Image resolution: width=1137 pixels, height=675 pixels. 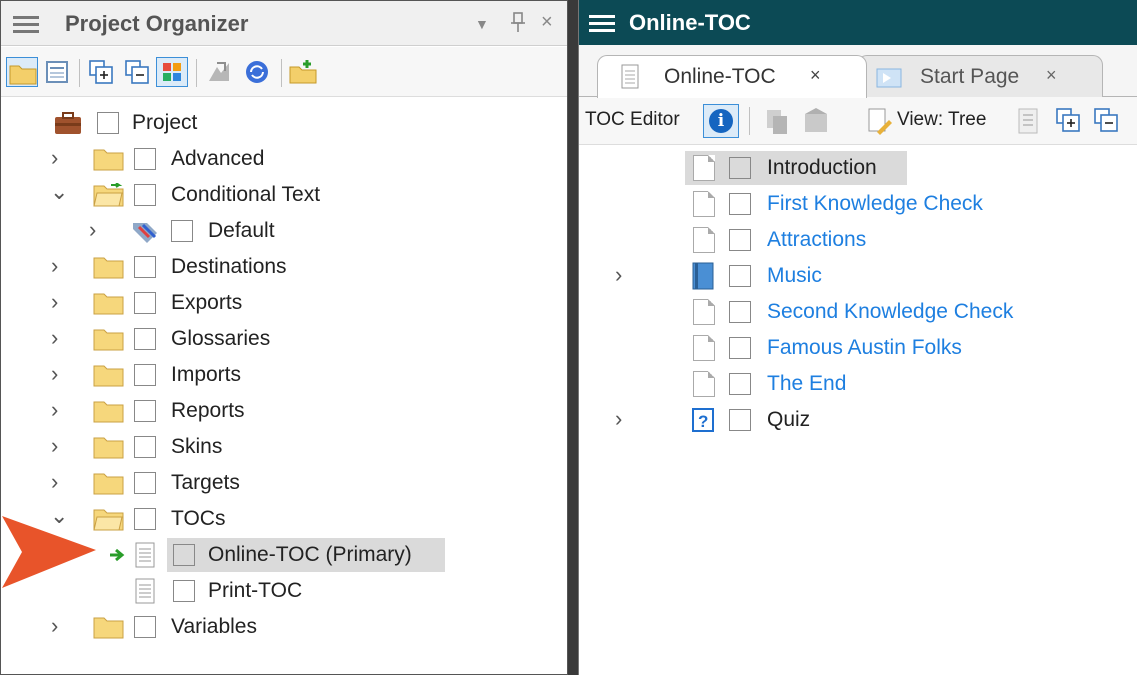 What do you see at coordinates (310, 554) in the screenshot?
I see `tree-item-label: Online-TOC (Primary)` at bounding box center [310, 554].